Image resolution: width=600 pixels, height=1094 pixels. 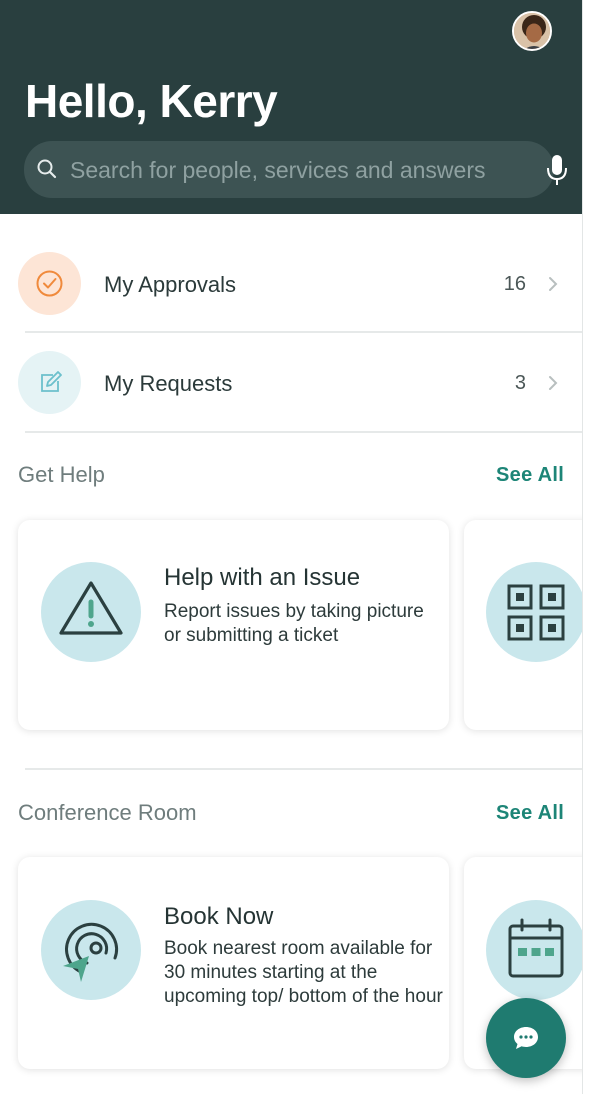 What do you see at coordinates (278, 170) in the screenshot?
I see `search-input: Search for people, services and answers` at bounding box center [278, 170].